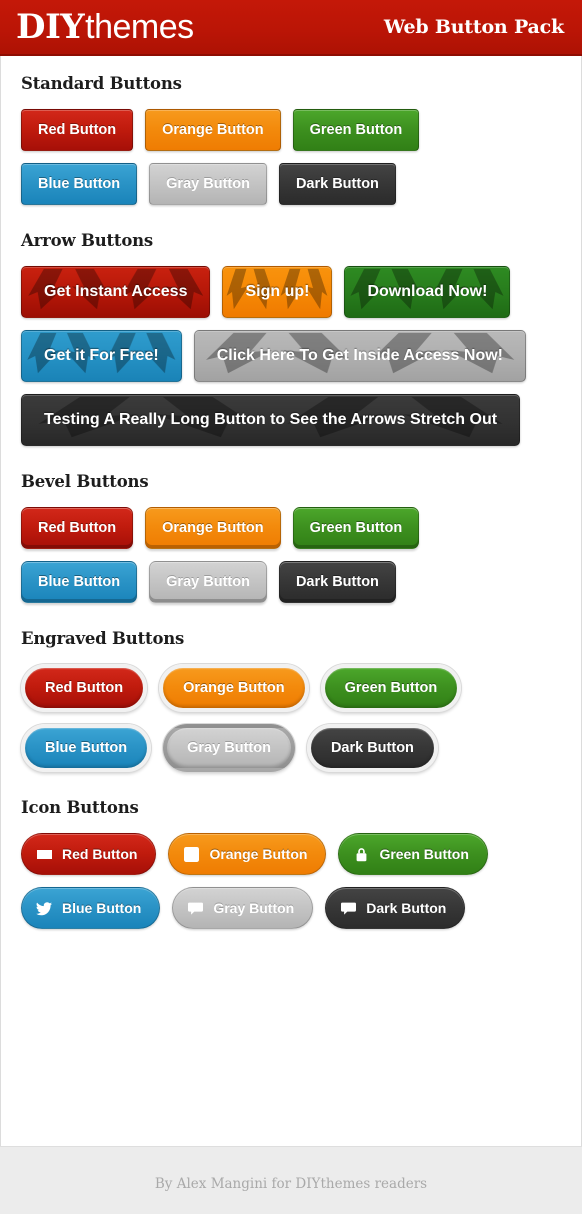  I want to click on button-label: Click Here To Get Inside Access Now!, so click(359, 355).